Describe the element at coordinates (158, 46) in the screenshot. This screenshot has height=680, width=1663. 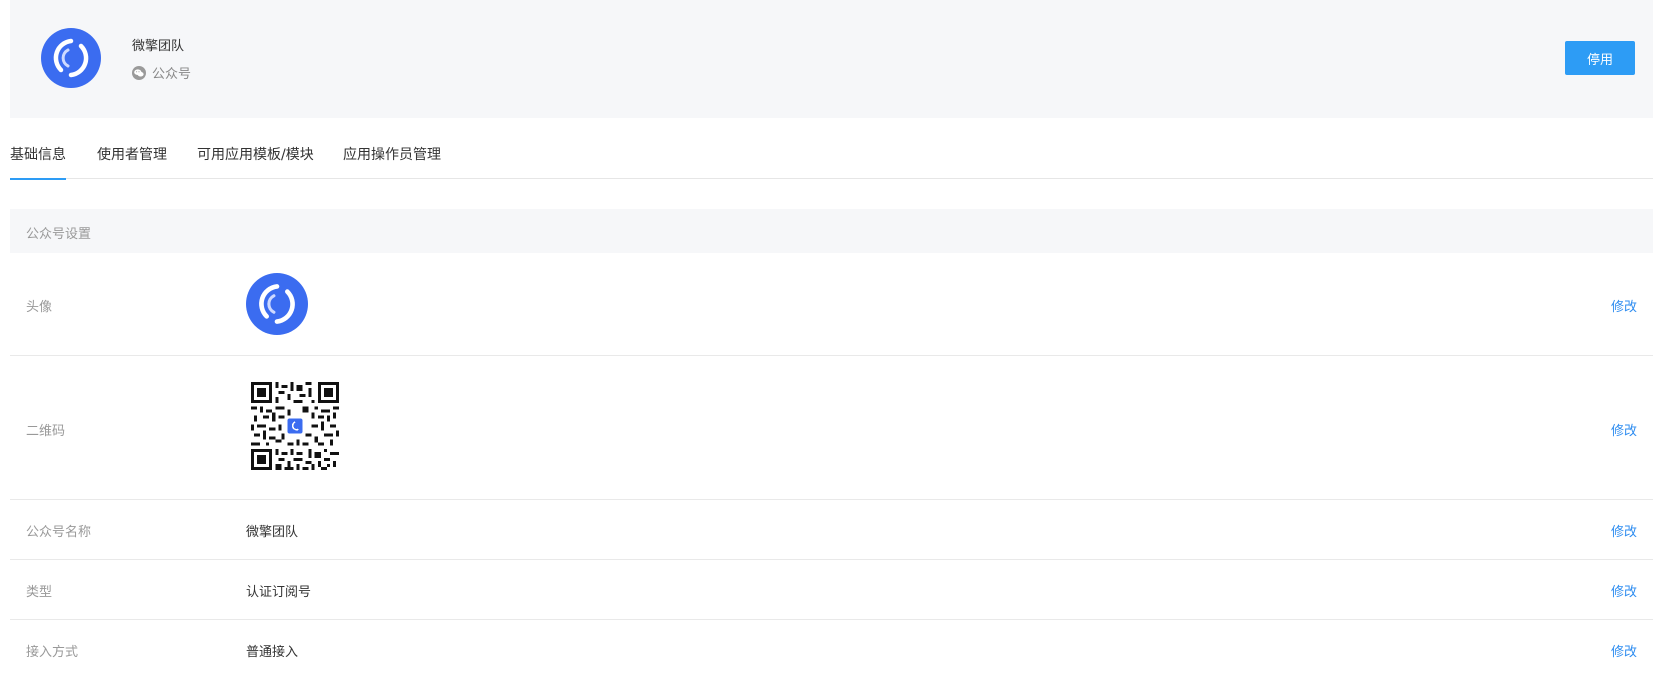
I see `account-name: 微擎团队` at that location.